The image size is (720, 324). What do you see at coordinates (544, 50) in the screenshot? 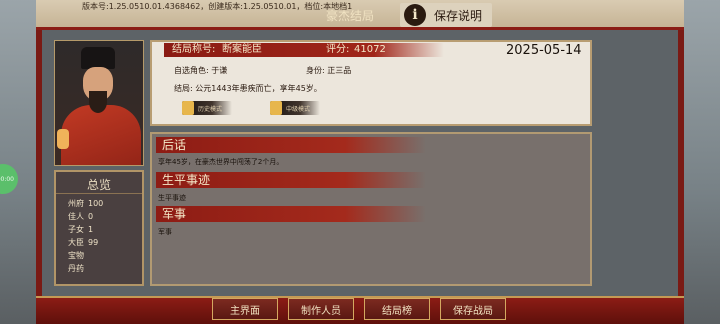
I see `ending-date: 2025-05-14` at bounding box center [544, 50].